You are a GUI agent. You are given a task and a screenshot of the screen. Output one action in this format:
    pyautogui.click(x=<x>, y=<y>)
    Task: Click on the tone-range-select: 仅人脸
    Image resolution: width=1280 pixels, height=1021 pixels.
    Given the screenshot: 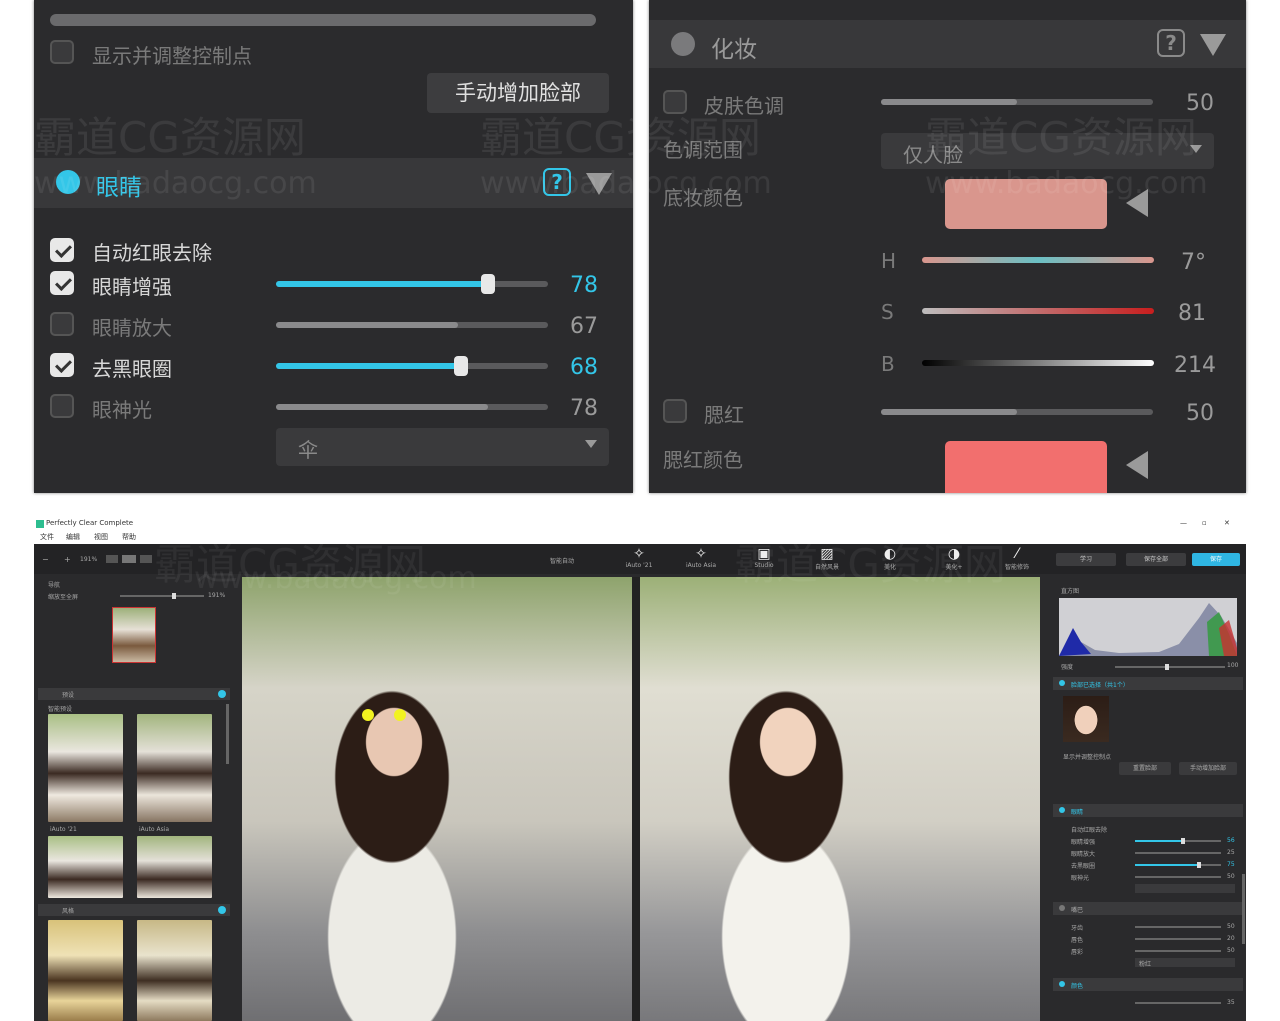 What is the action you would take?
    pyautogui.click(x=1047, y=151)
    